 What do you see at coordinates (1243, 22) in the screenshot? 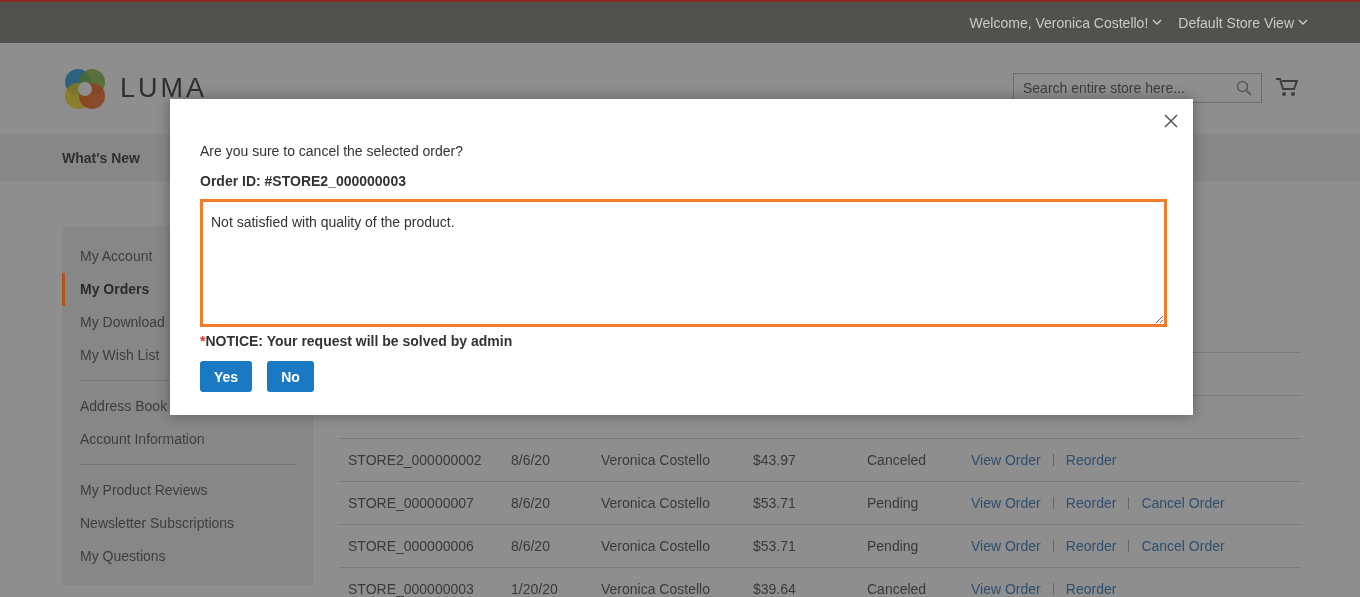
I see `store-switcher: Default Store View` at bounding box center [1243, 22].